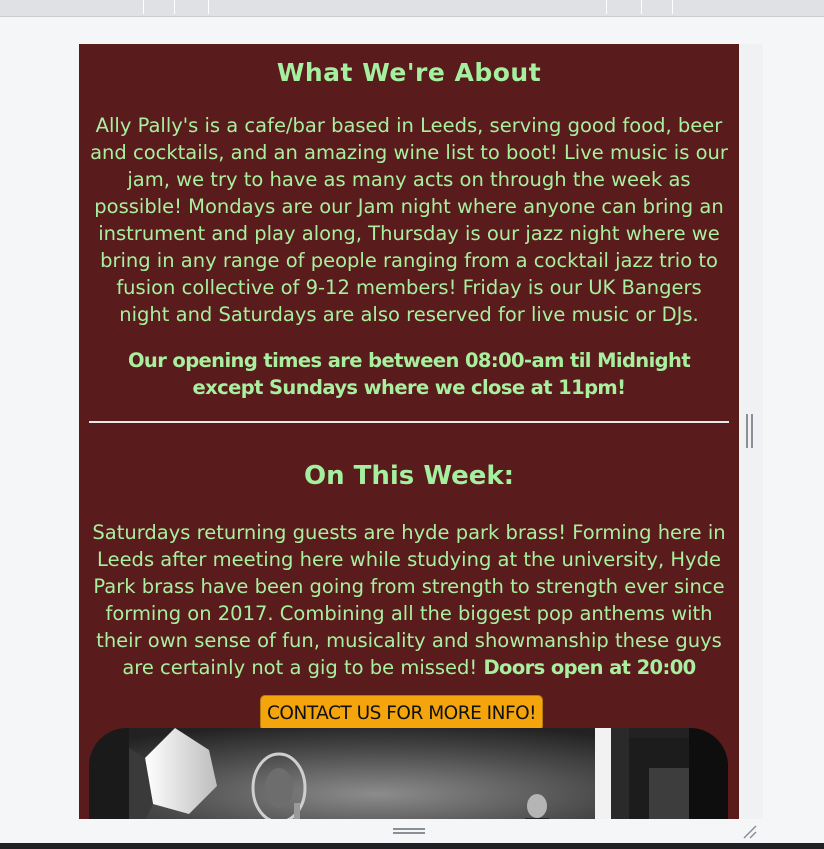 The width and height of the screenshot is (824, 849). Describe the element at coordinates (409, 422) in the screenshot. I see `section-divider` at that location.